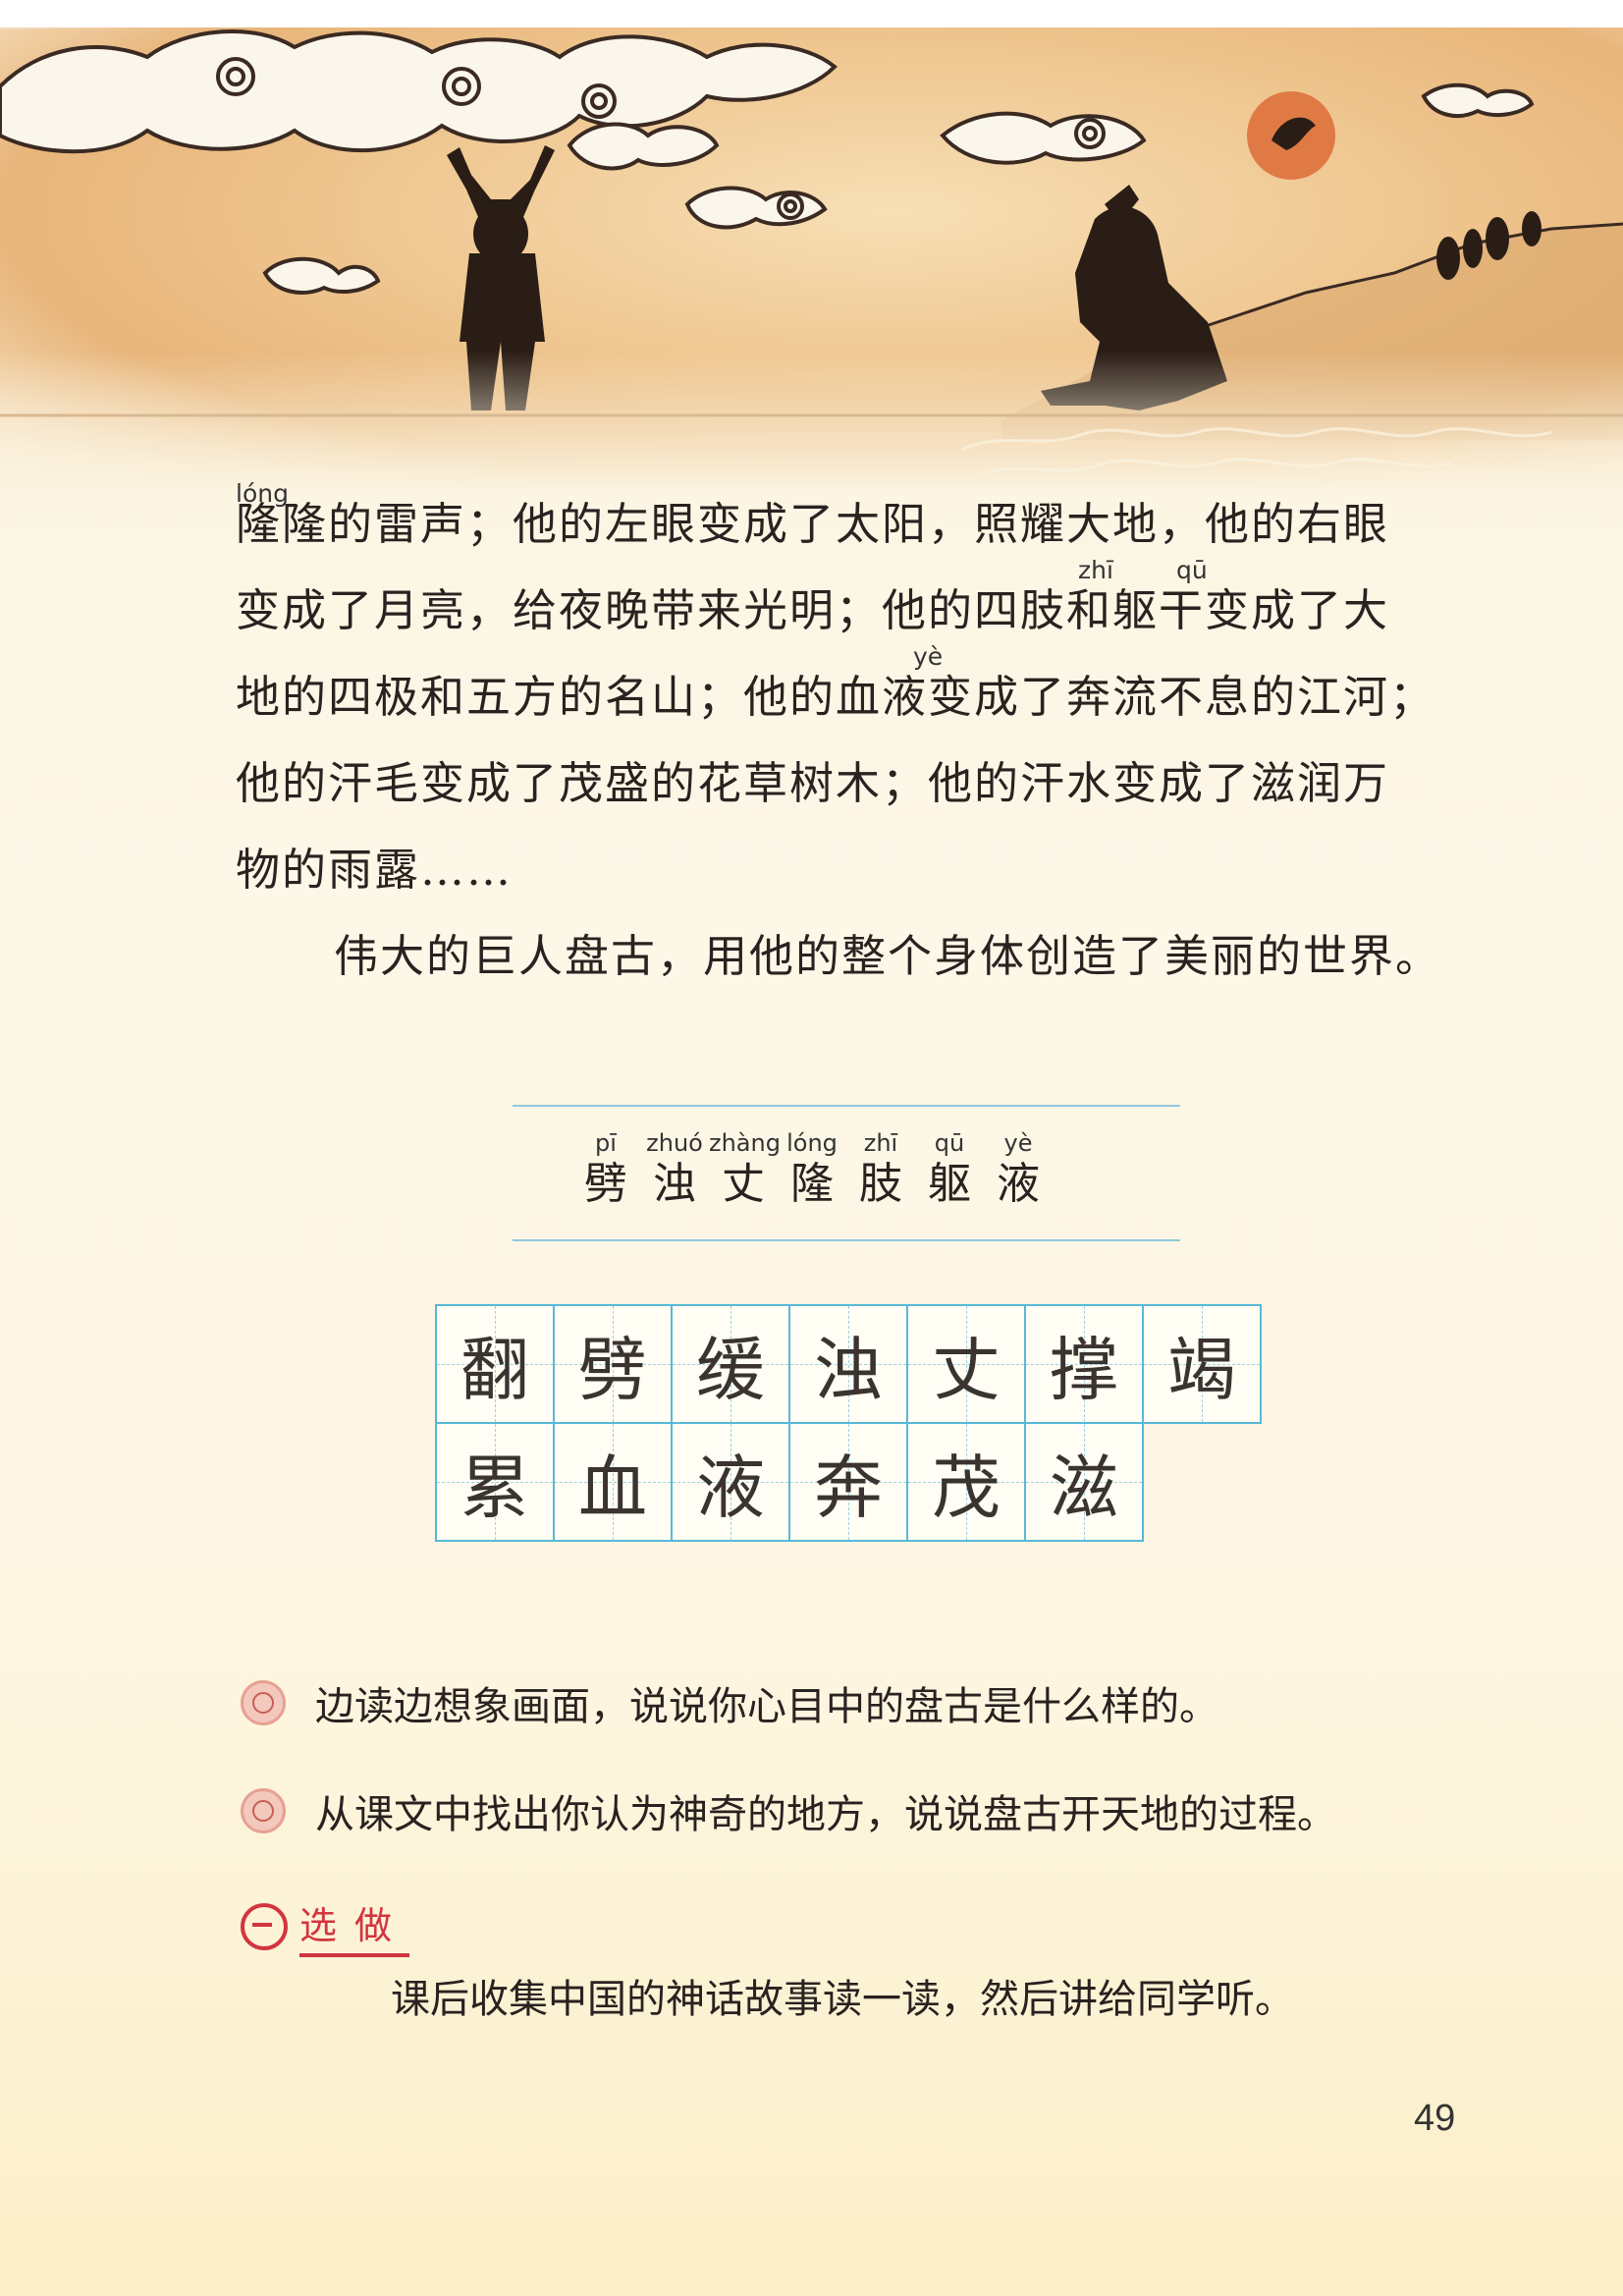 Image resolution: width=1623 pixels, height=2296 pixels. I want to click on writing-grid-row: 翻劈缓浊丈撑竭, so click(849, 1365).